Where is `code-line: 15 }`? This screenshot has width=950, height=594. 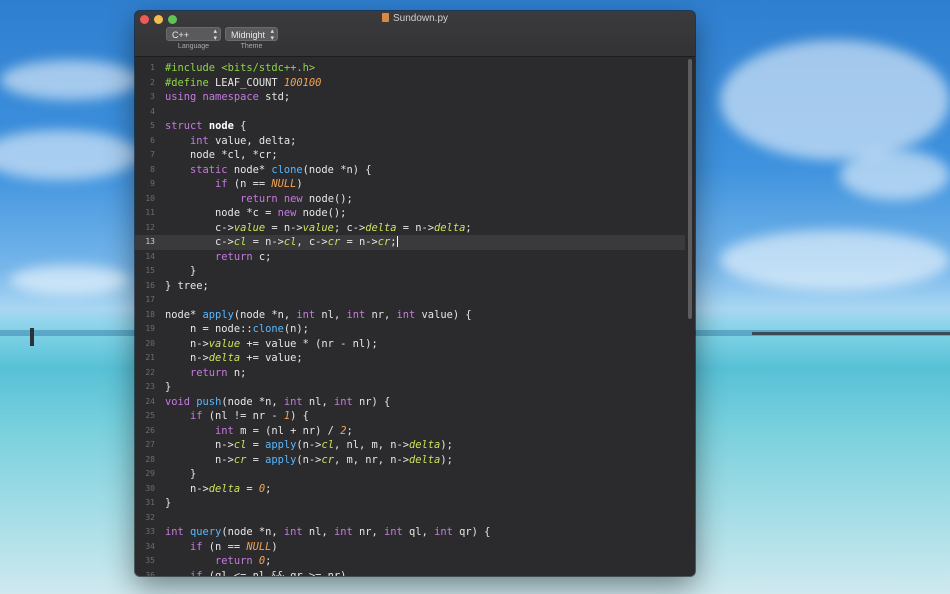
code-line: 15 } is located at coordinates (410, 271).